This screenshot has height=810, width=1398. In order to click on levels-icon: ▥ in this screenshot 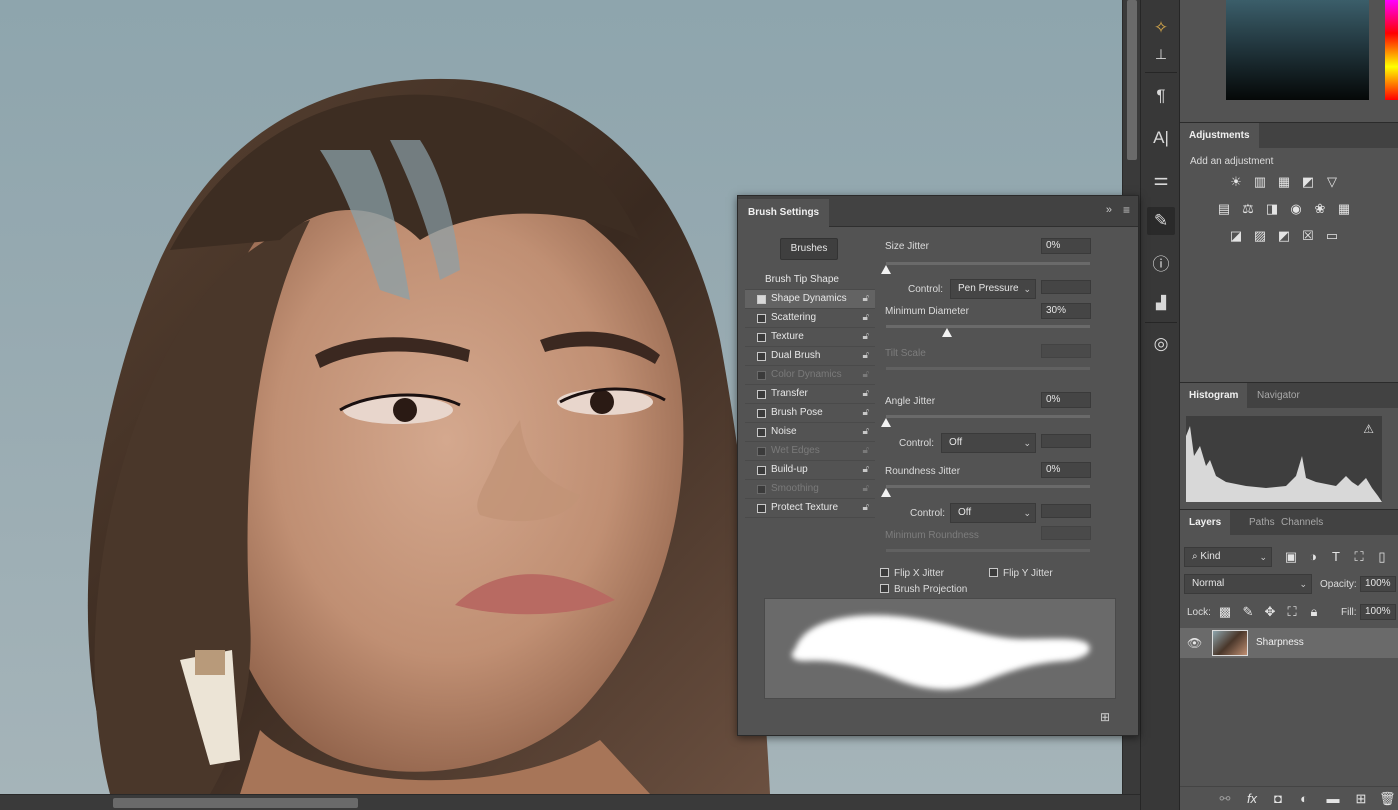, I will do `click(1260, 182)`.